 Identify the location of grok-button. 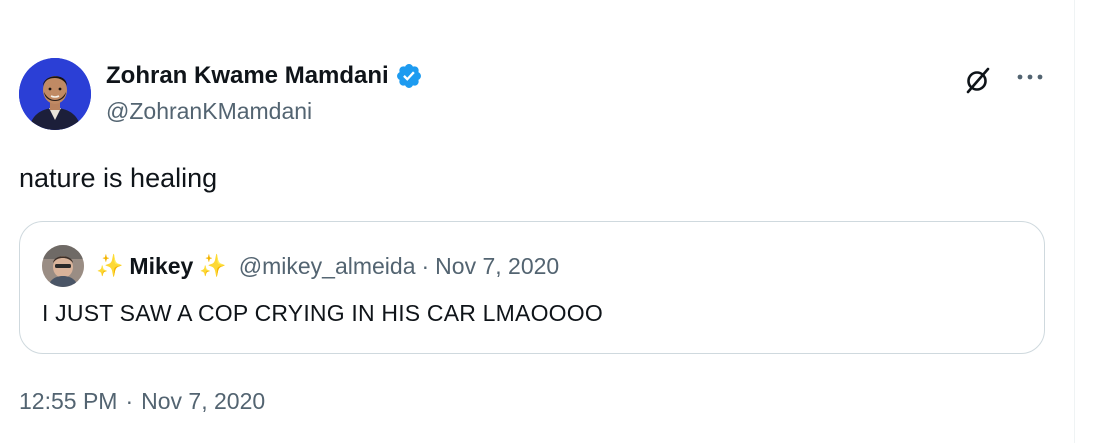
(978, 80).